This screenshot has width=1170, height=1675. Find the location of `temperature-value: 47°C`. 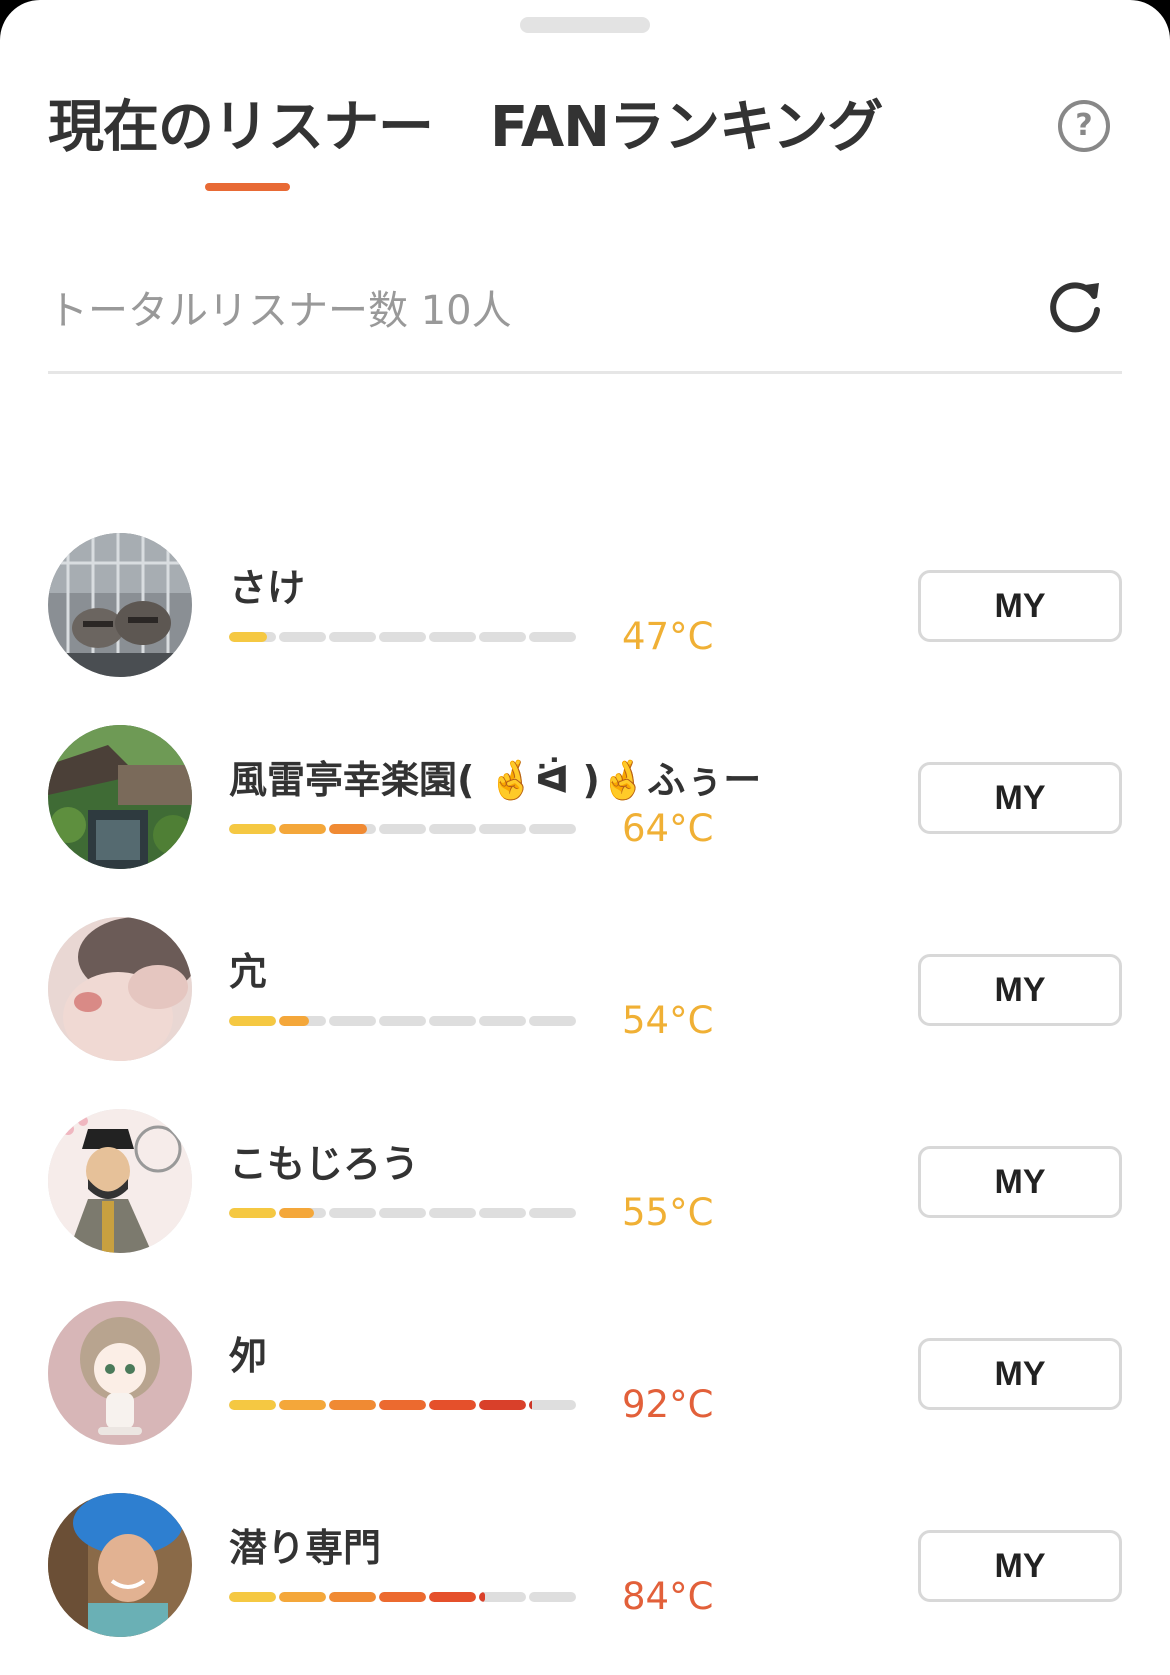

temperature-value: 47°C is located at coordinates (668, 636).